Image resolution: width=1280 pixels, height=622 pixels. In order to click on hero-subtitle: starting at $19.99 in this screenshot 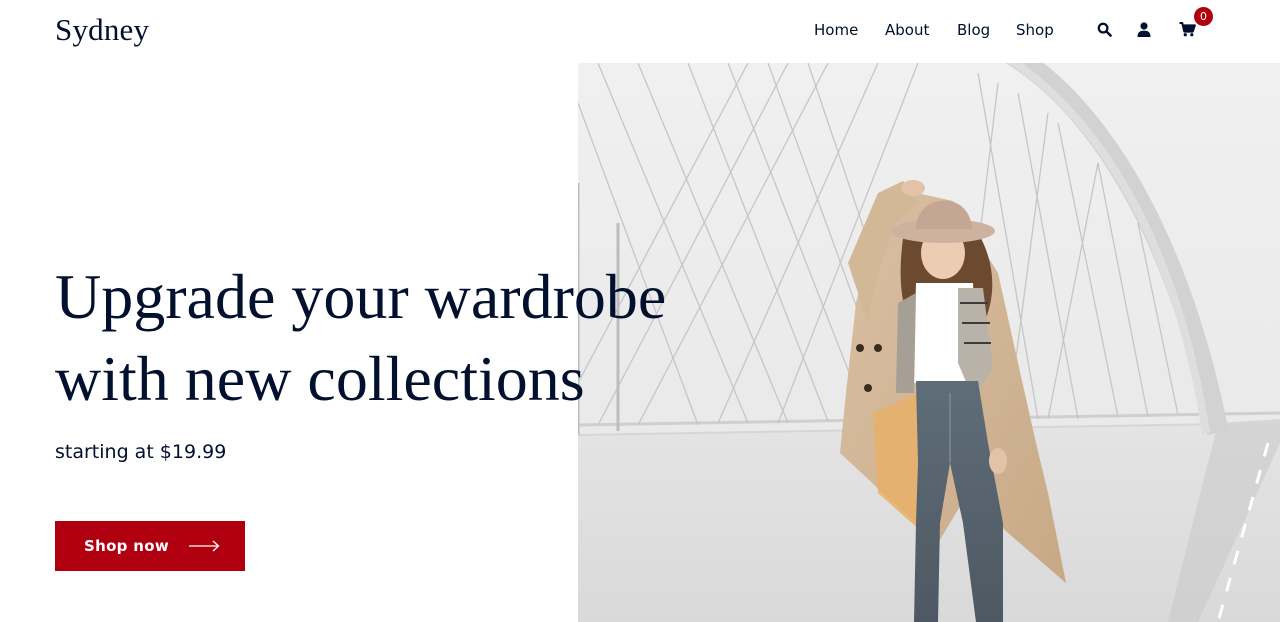, I will do `click(141, 452)`.